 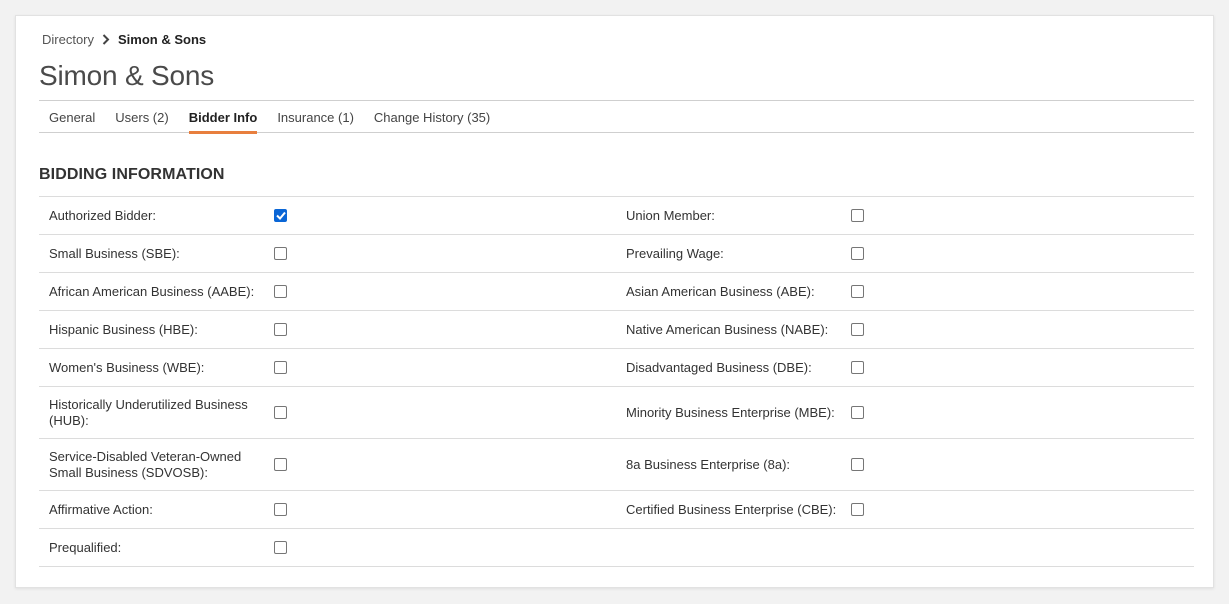 I want to click on breadcrumb: Directory Simon & Sons, so click(x=124, y=39).